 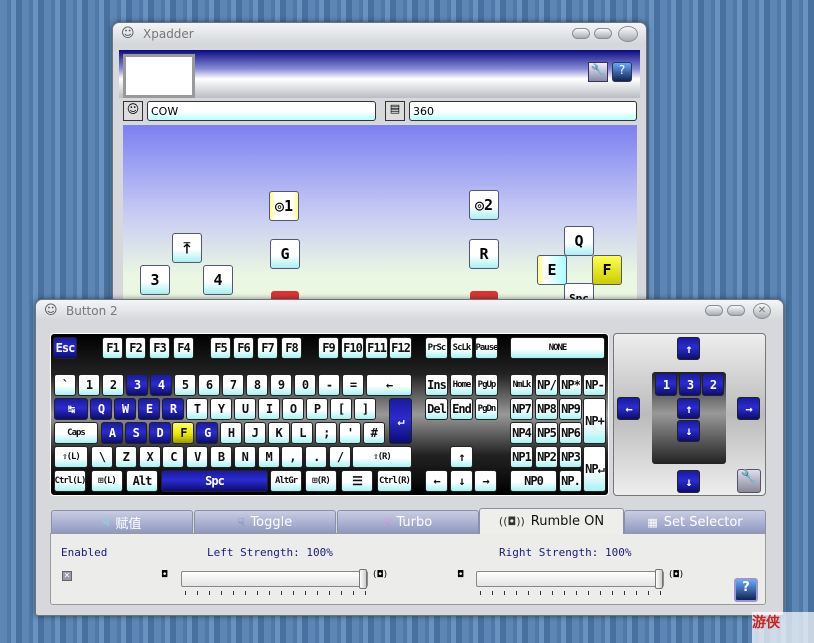 What do you see at coordinates (570, 457) in the screenshot?
I see `key-np3: NP3` at bounding box center [570, 457].